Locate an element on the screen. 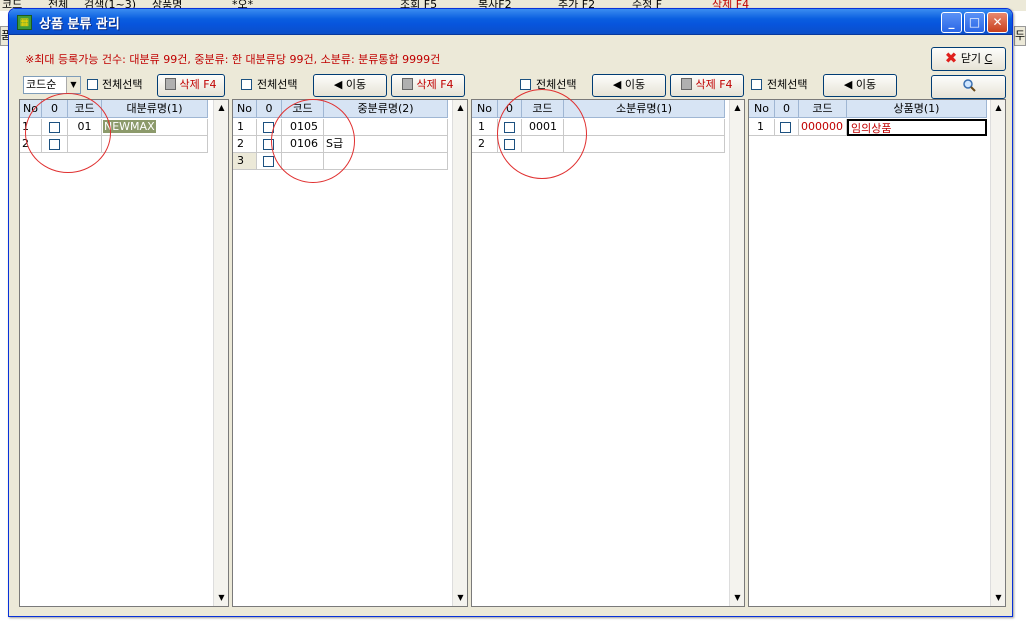 This screenshot has height=627, width=1026. close-label: 닫기 is located at coordinates (971, 58).